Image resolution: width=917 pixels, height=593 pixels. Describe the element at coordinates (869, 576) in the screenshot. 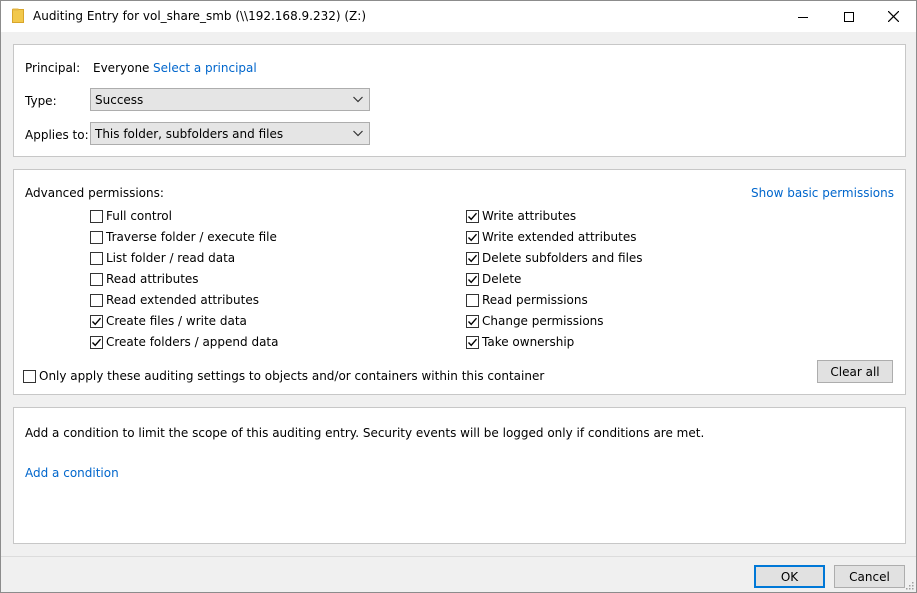

I see `cancel-button: Cancel` at that location.